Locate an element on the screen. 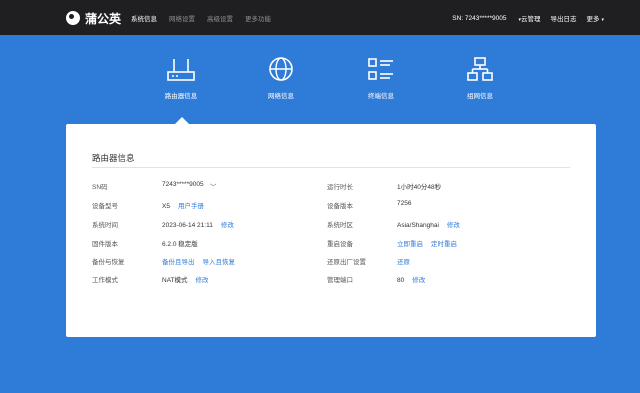 This screenshot has width=640, height=393. chevron-down-icon: ▾ is located at coordinates (602, 20).